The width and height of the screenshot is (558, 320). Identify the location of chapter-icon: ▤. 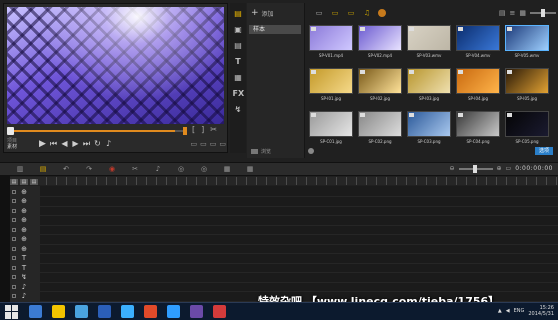
(24, 182).